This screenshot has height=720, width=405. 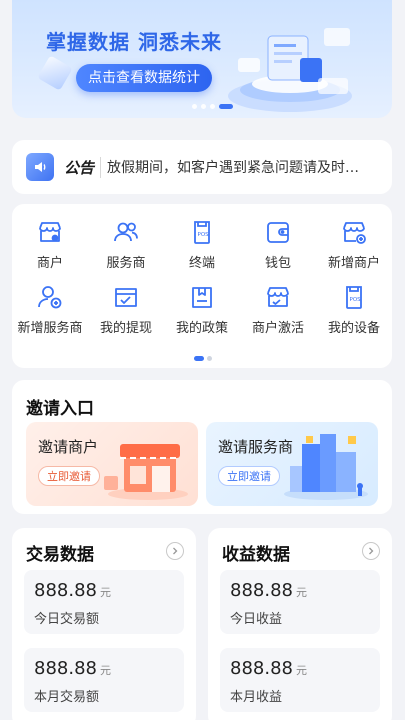 I want to click on month-income-value: 888.88, so click(x=261, y=668).